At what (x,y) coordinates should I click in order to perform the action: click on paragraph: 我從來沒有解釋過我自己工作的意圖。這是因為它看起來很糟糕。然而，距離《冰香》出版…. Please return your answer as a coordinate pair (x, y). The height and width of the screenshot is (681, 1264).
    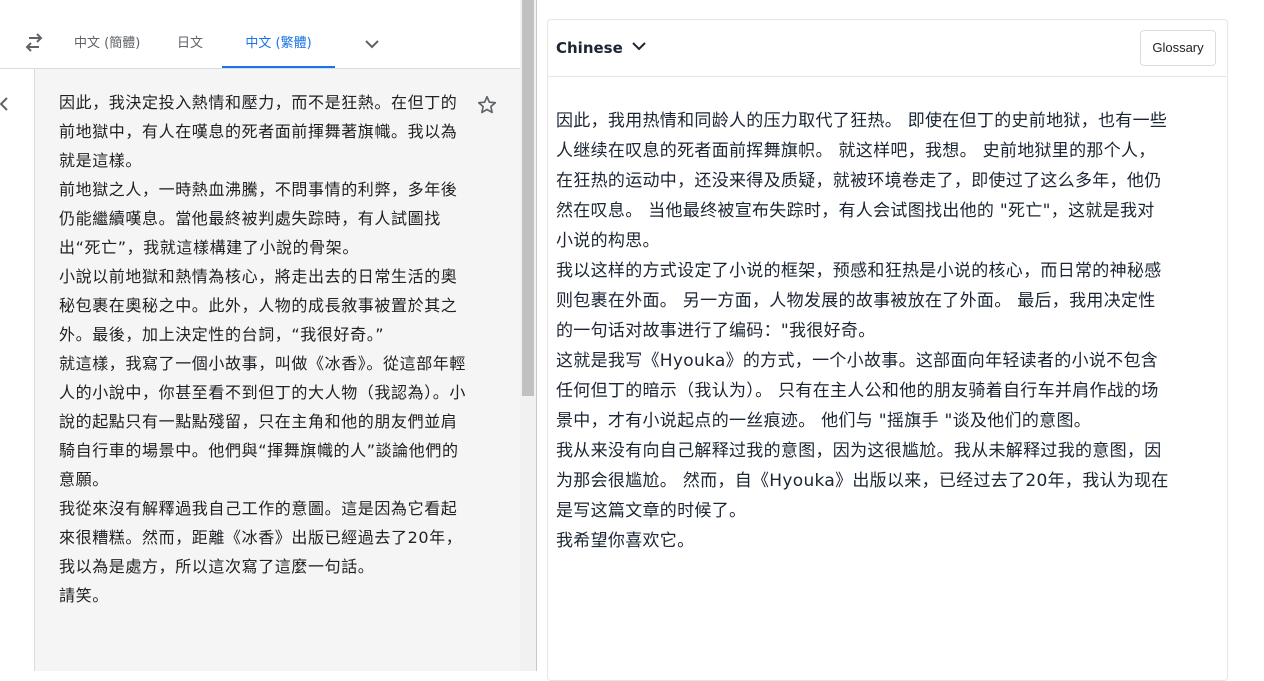
    Looking at the image, I should click on (261, 537).